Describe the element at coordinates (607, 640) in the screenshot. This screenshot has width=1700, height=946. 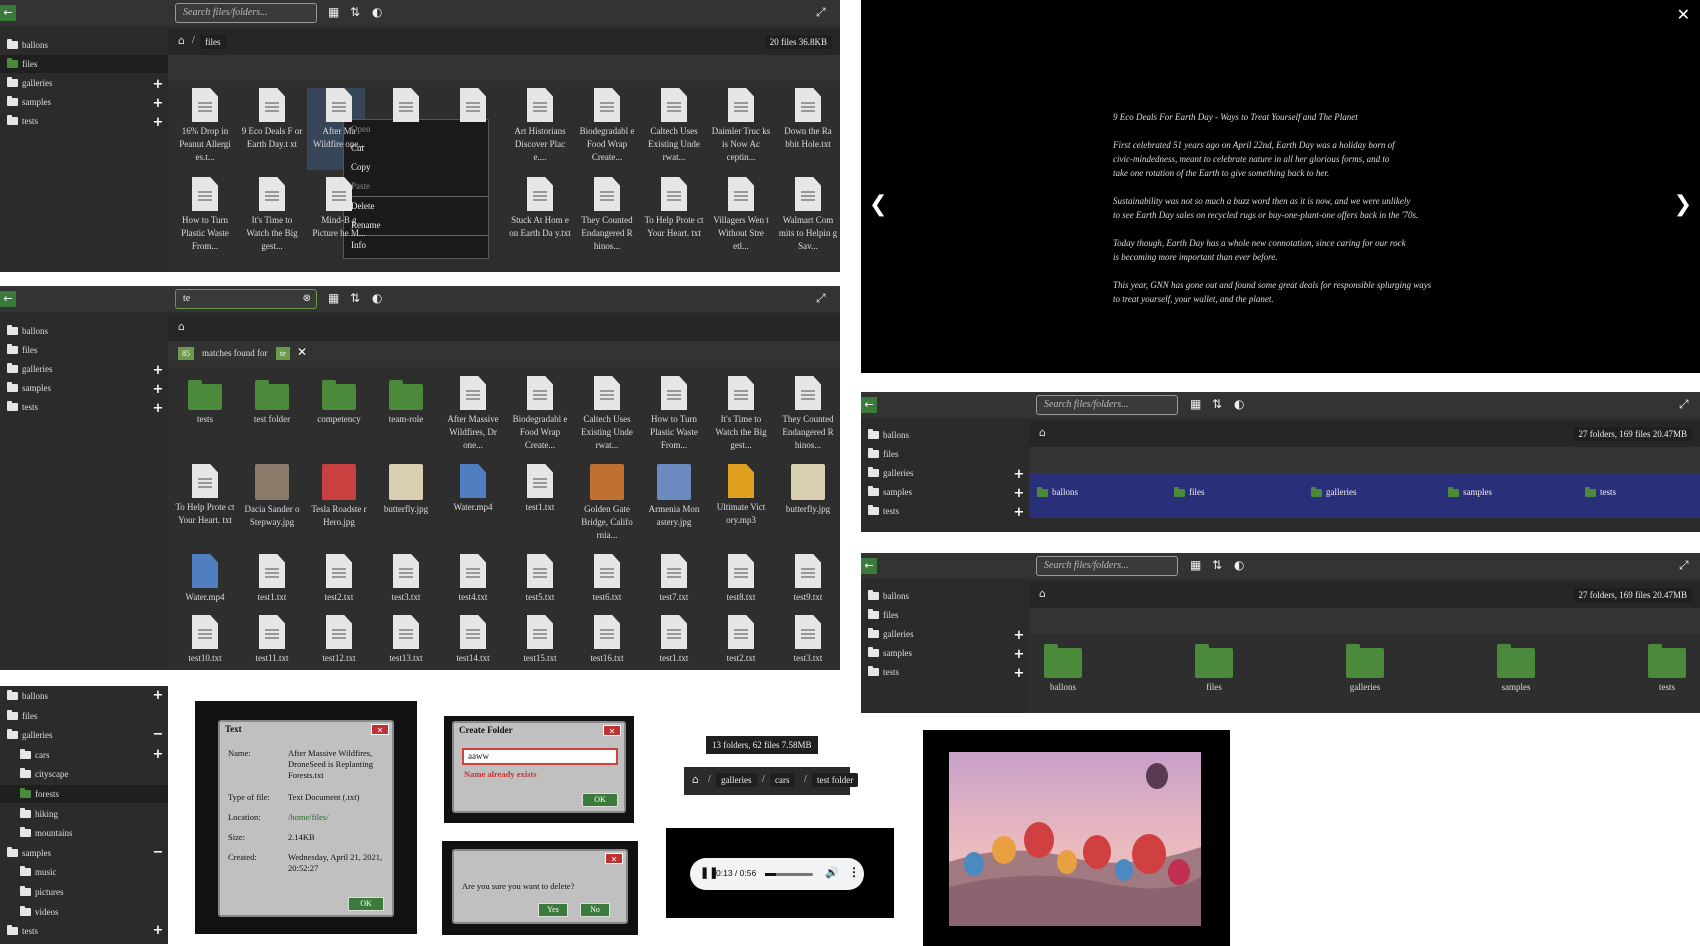
I see `file-item: test16.txt` at that location.